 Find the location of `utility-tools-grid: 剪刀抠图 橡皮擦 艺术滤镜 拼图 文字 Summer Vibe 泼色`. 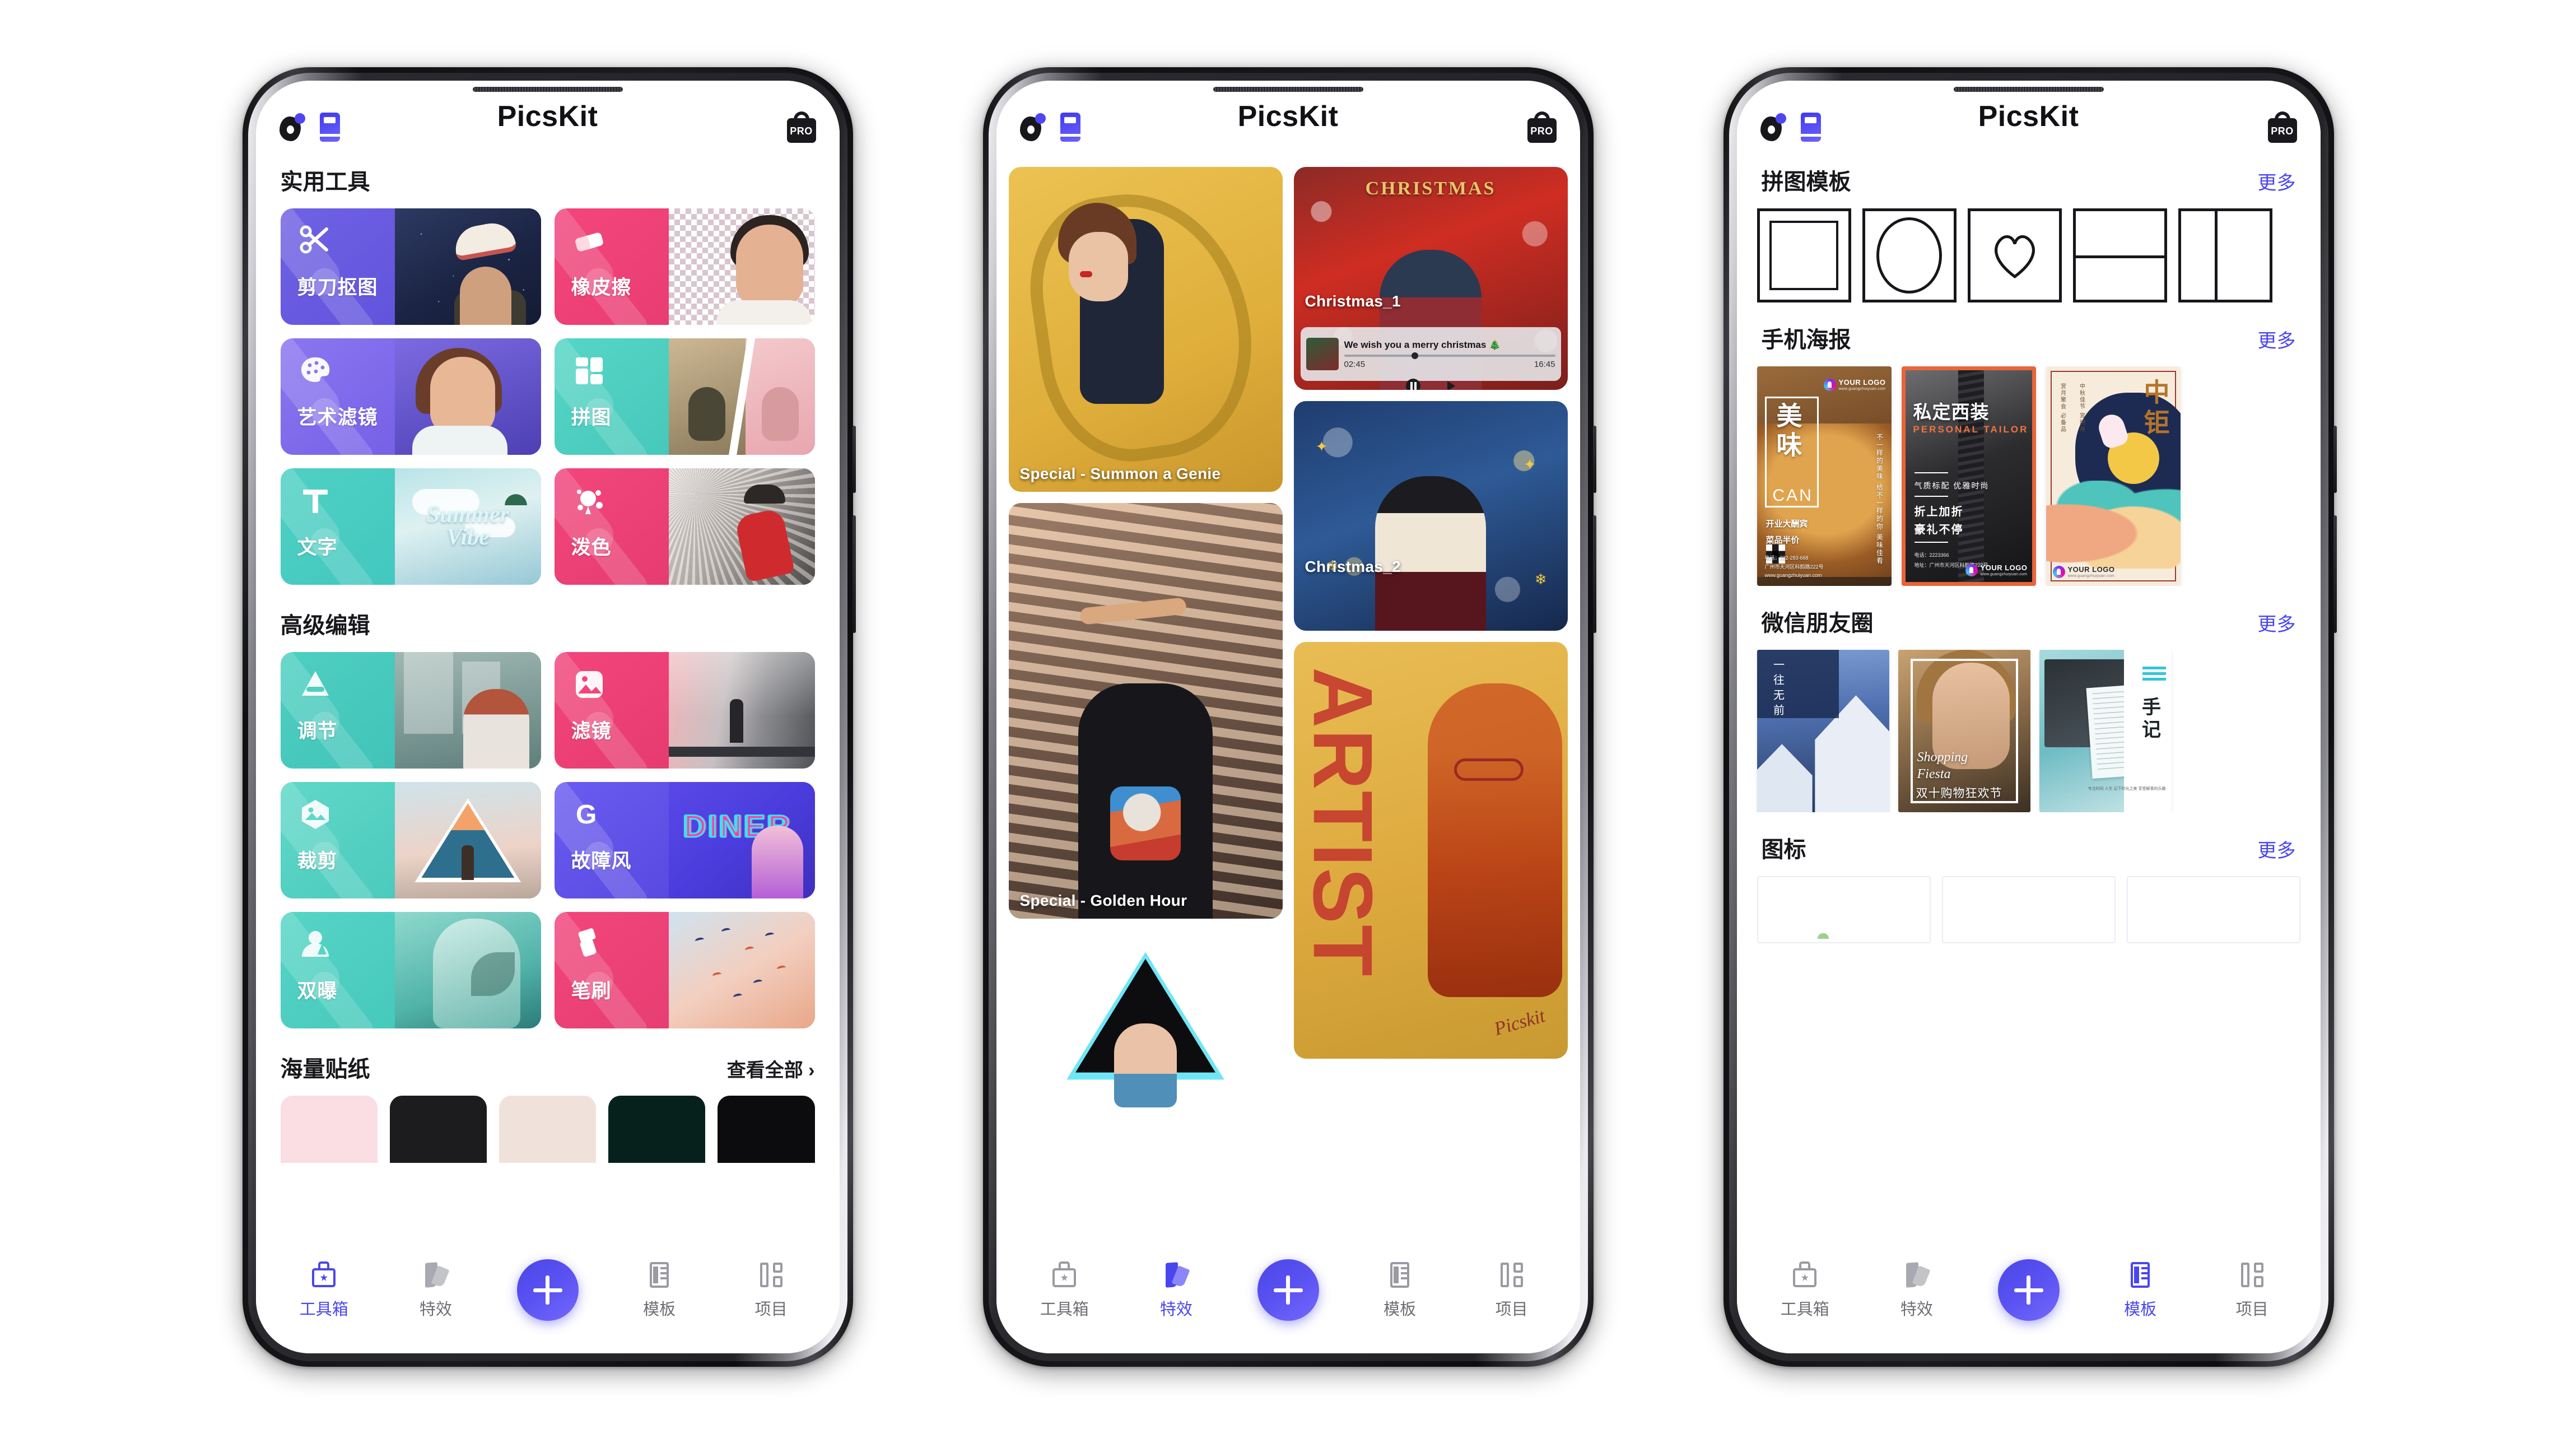

utility-tools-grid: 剪刀抠图 橡皮擦 艺术滤镜 拼图 文字 Summer Vibe 泼色 is located at coordinates (548, 397).